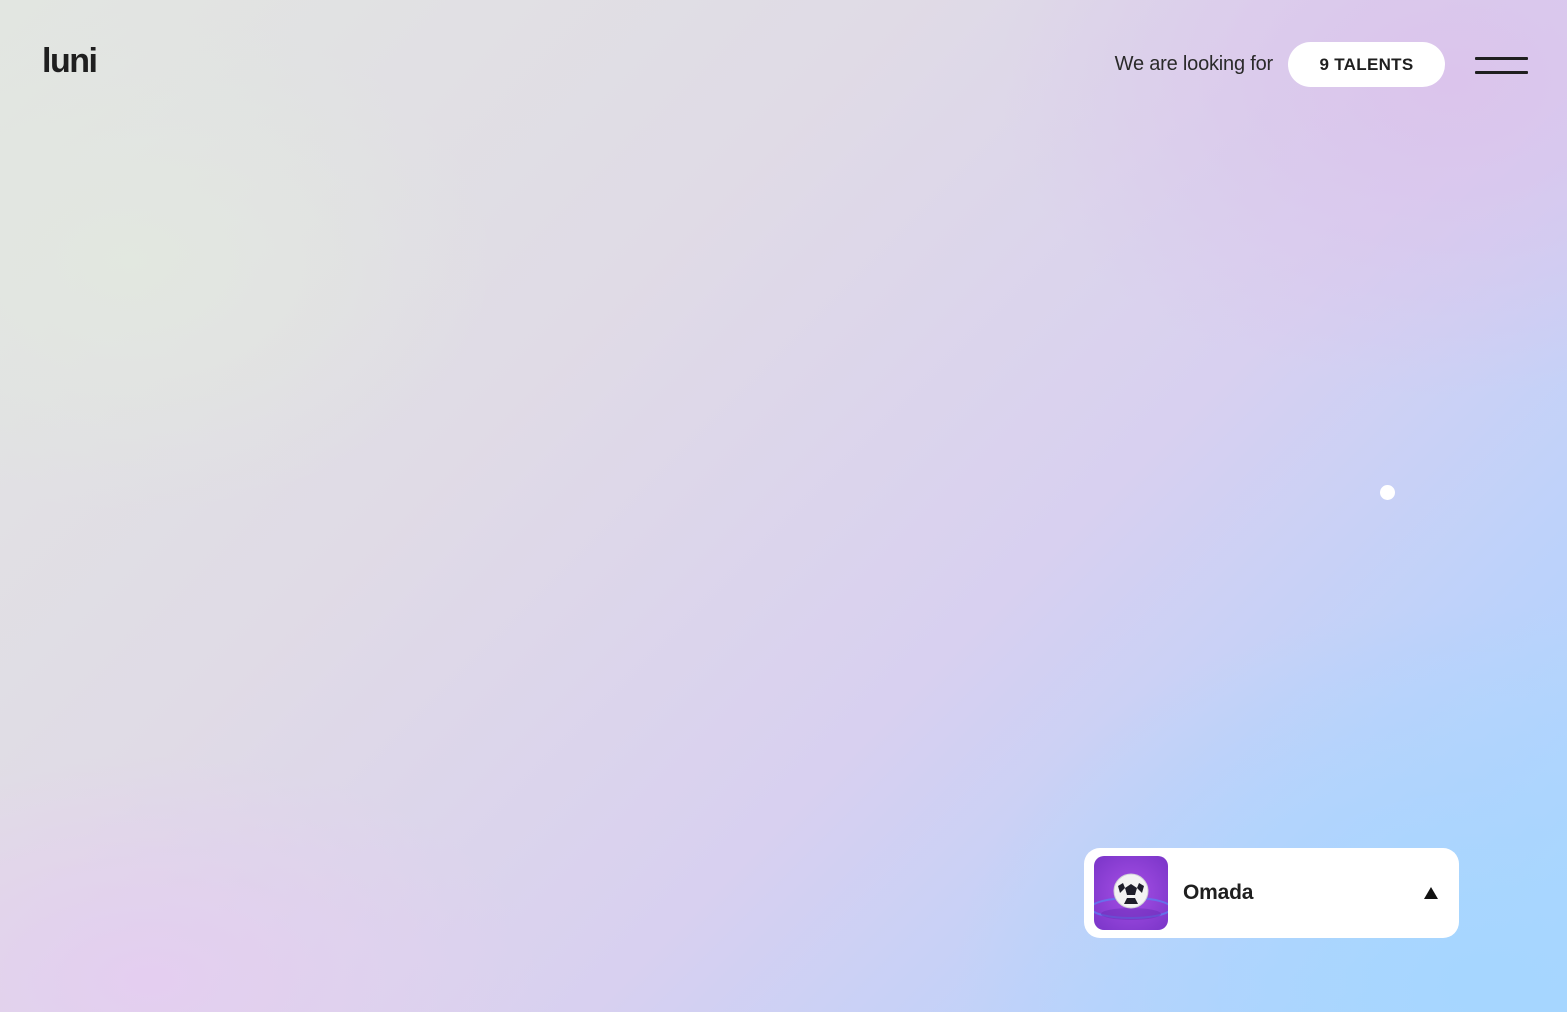 The height and width of the screenshot is (1012, 1567). I want to click on logo: luni, so click(70, 61).